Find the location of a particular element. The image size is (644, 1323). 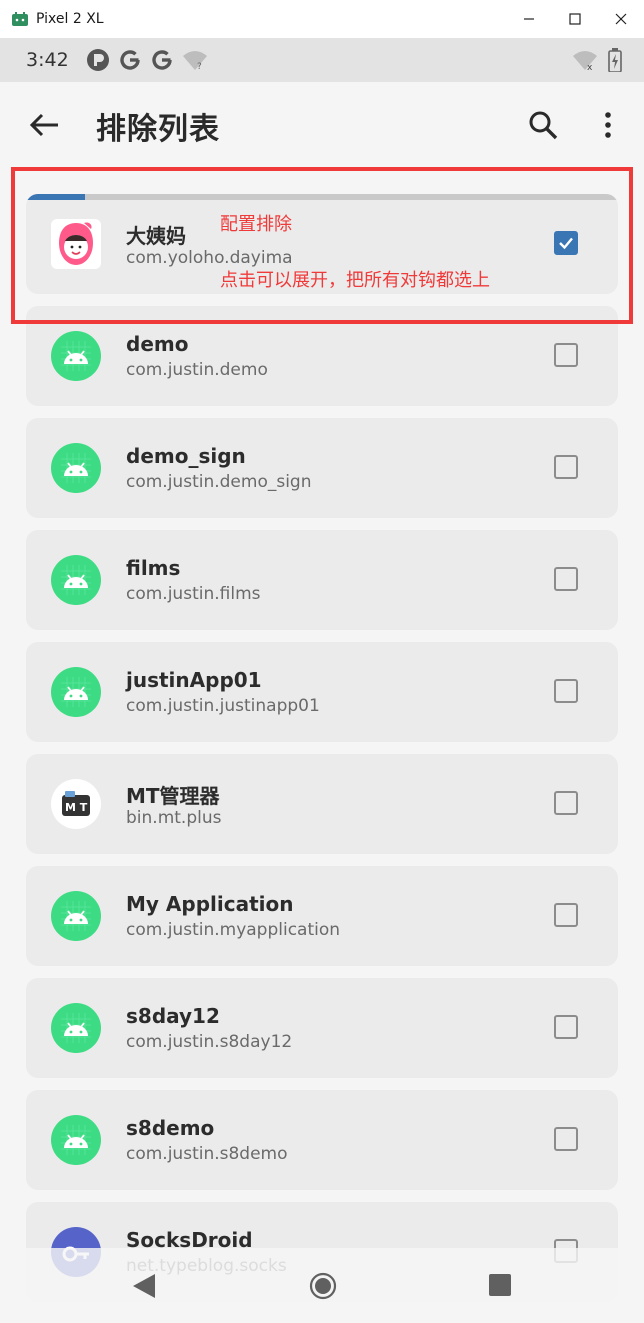

navigation-bar is located at coordinates (322, 1285).